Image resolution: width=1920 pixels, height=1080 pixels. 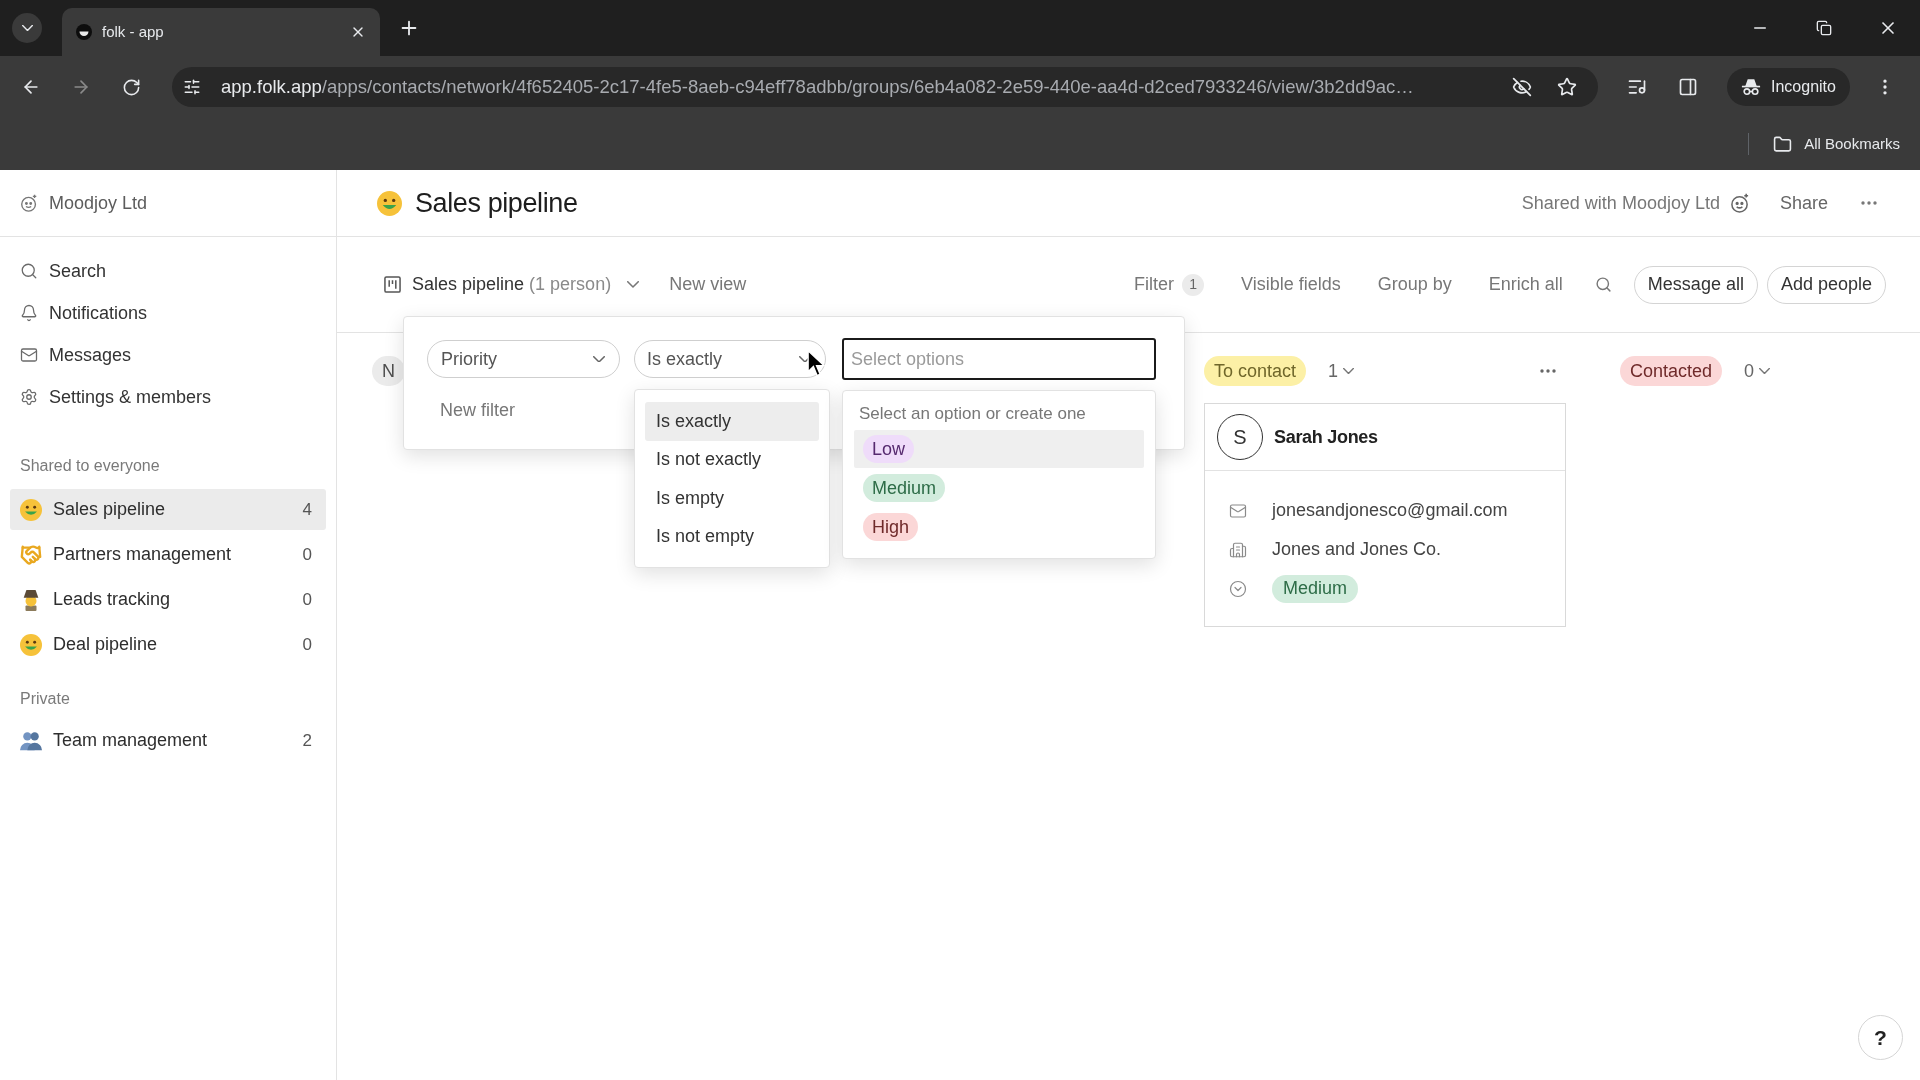 What do you see at coordinates (45, 699) in the screenshot?
I see `section-title: Private` at bounding box center [45, 699].